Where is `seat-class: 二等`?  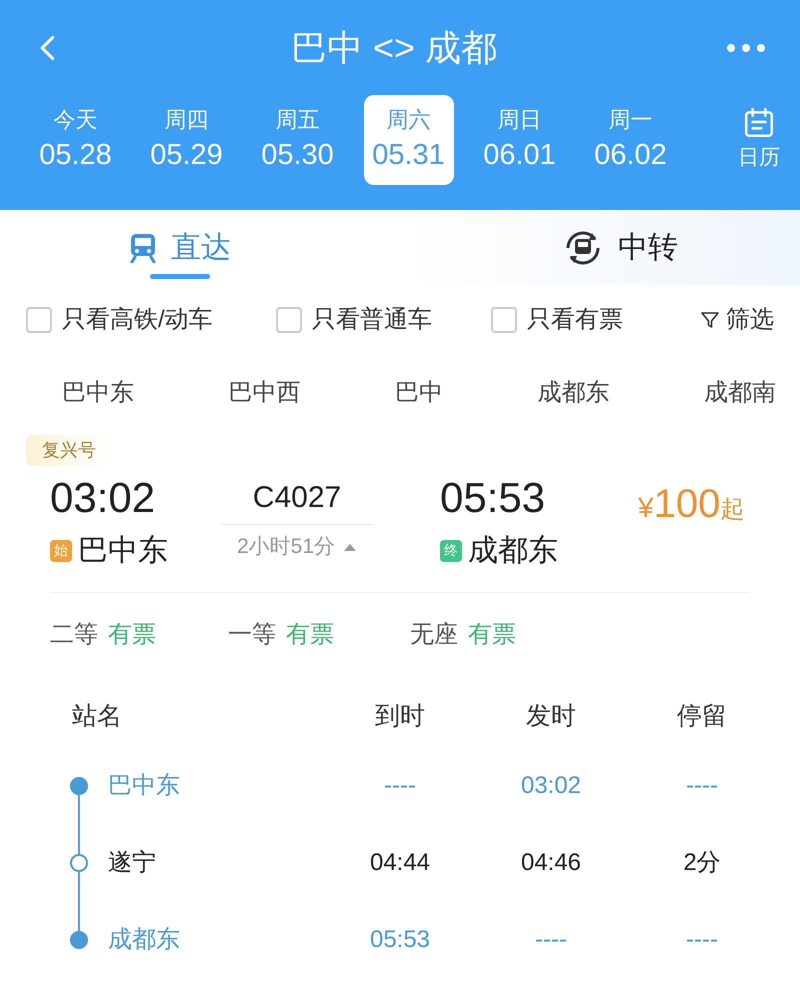 seat-class: 二等 is located at coordinates (74, 635).